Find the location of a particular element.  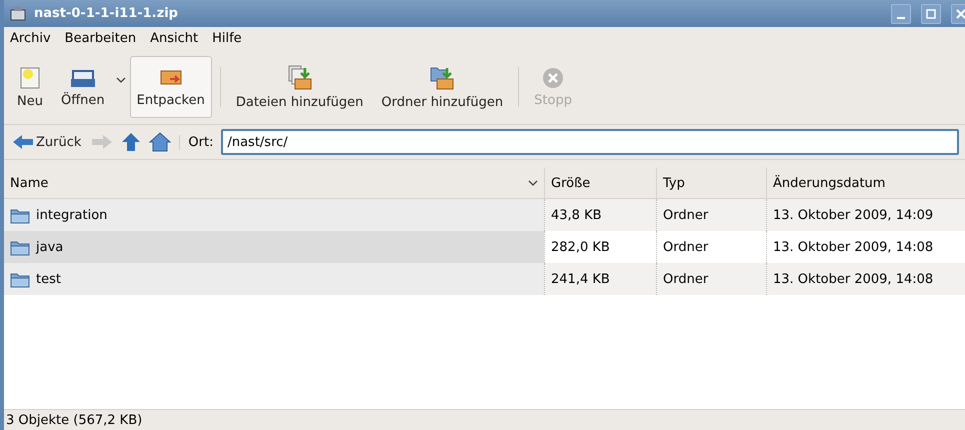

dropdown-caret-icon is located at coordinates (121, 80).